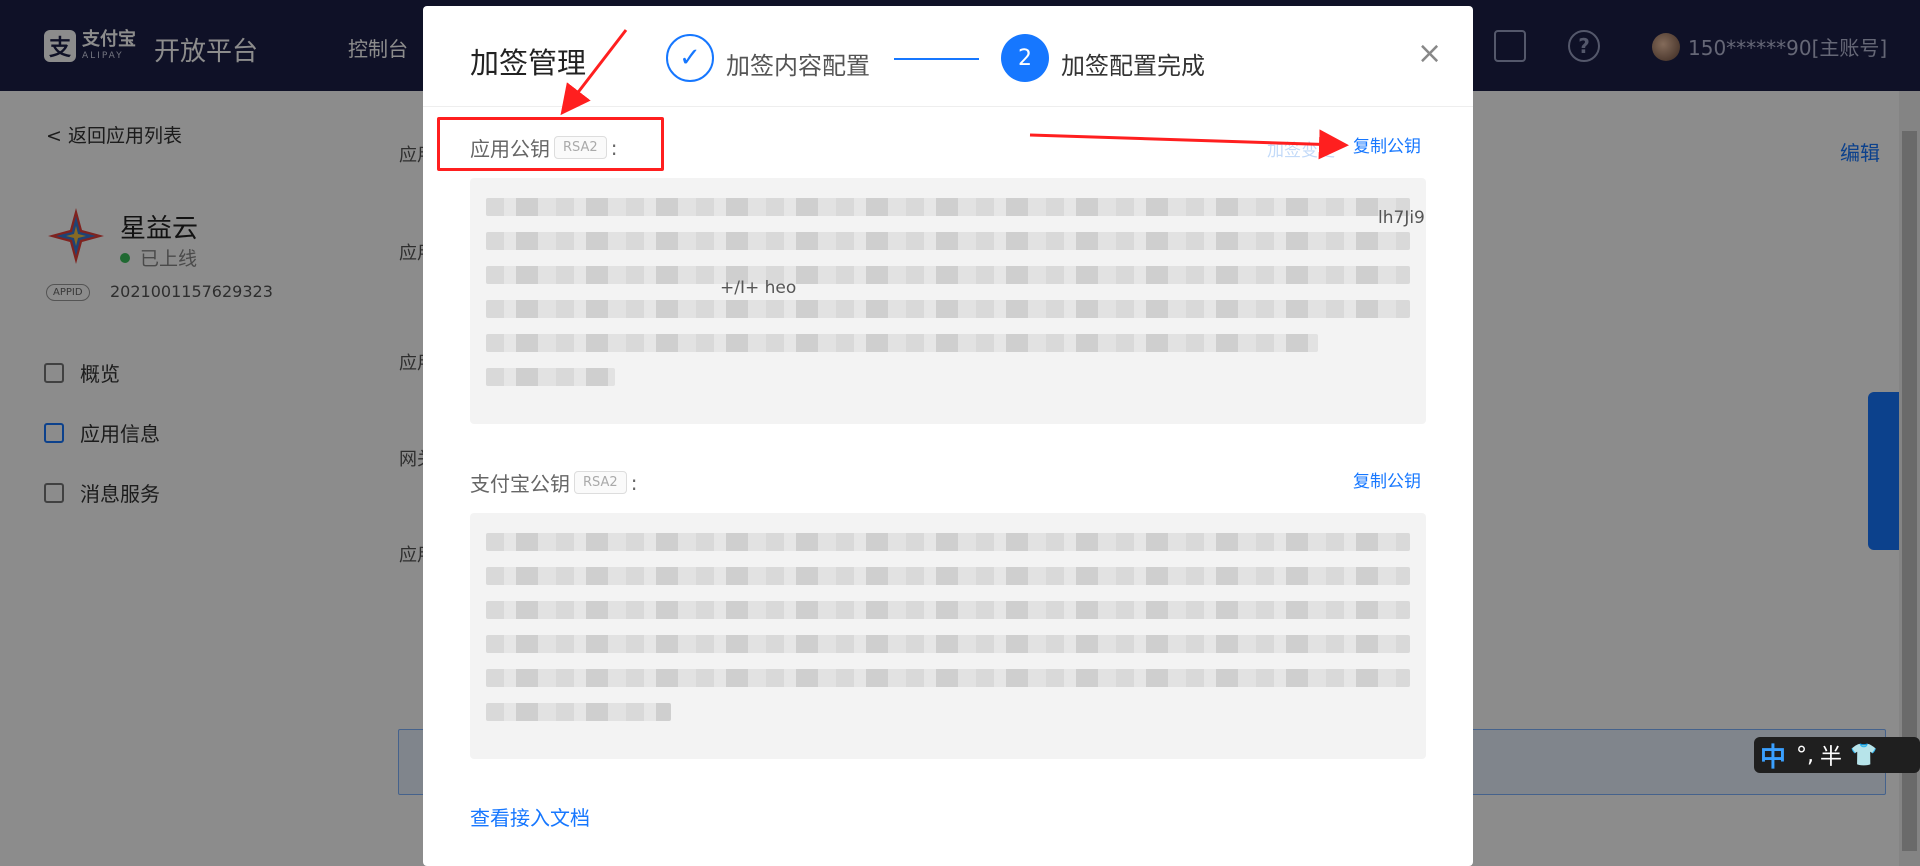 Image resolution: width=1920 pixels, height=866 pixels. I want to click on annotation-highlight-box, so click(550, 144).